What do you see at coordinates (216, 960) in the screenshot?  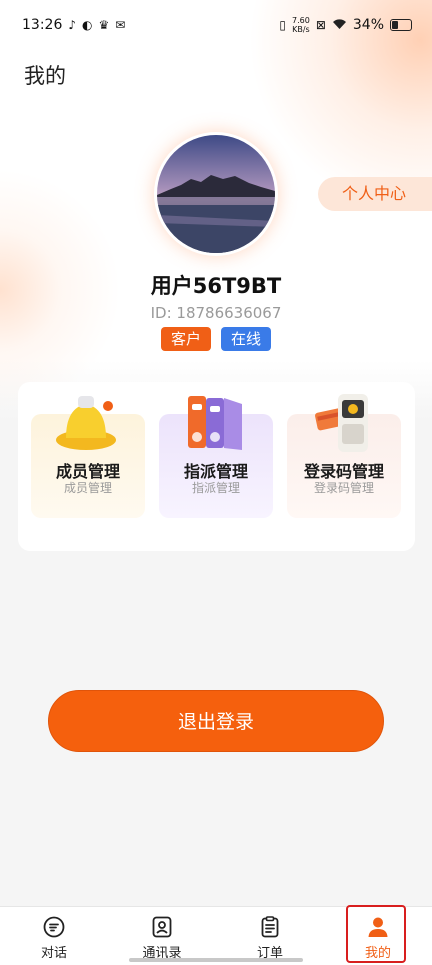 I see `home-indicator` at bounding box center [216, 960].